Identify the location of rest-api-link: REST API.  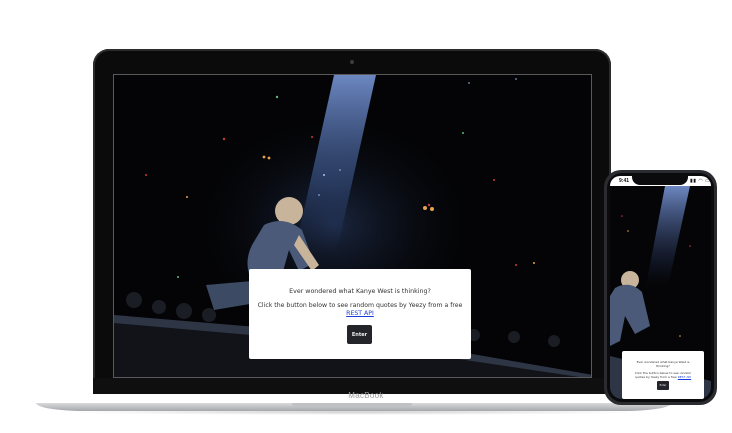
(360, 313).